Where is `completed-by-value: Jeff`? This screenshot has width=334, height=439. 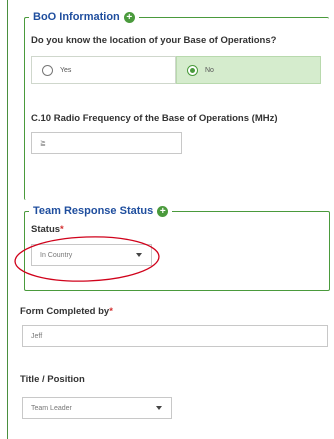
completed-by-value: Jeff is located at coordinates (37, 336).